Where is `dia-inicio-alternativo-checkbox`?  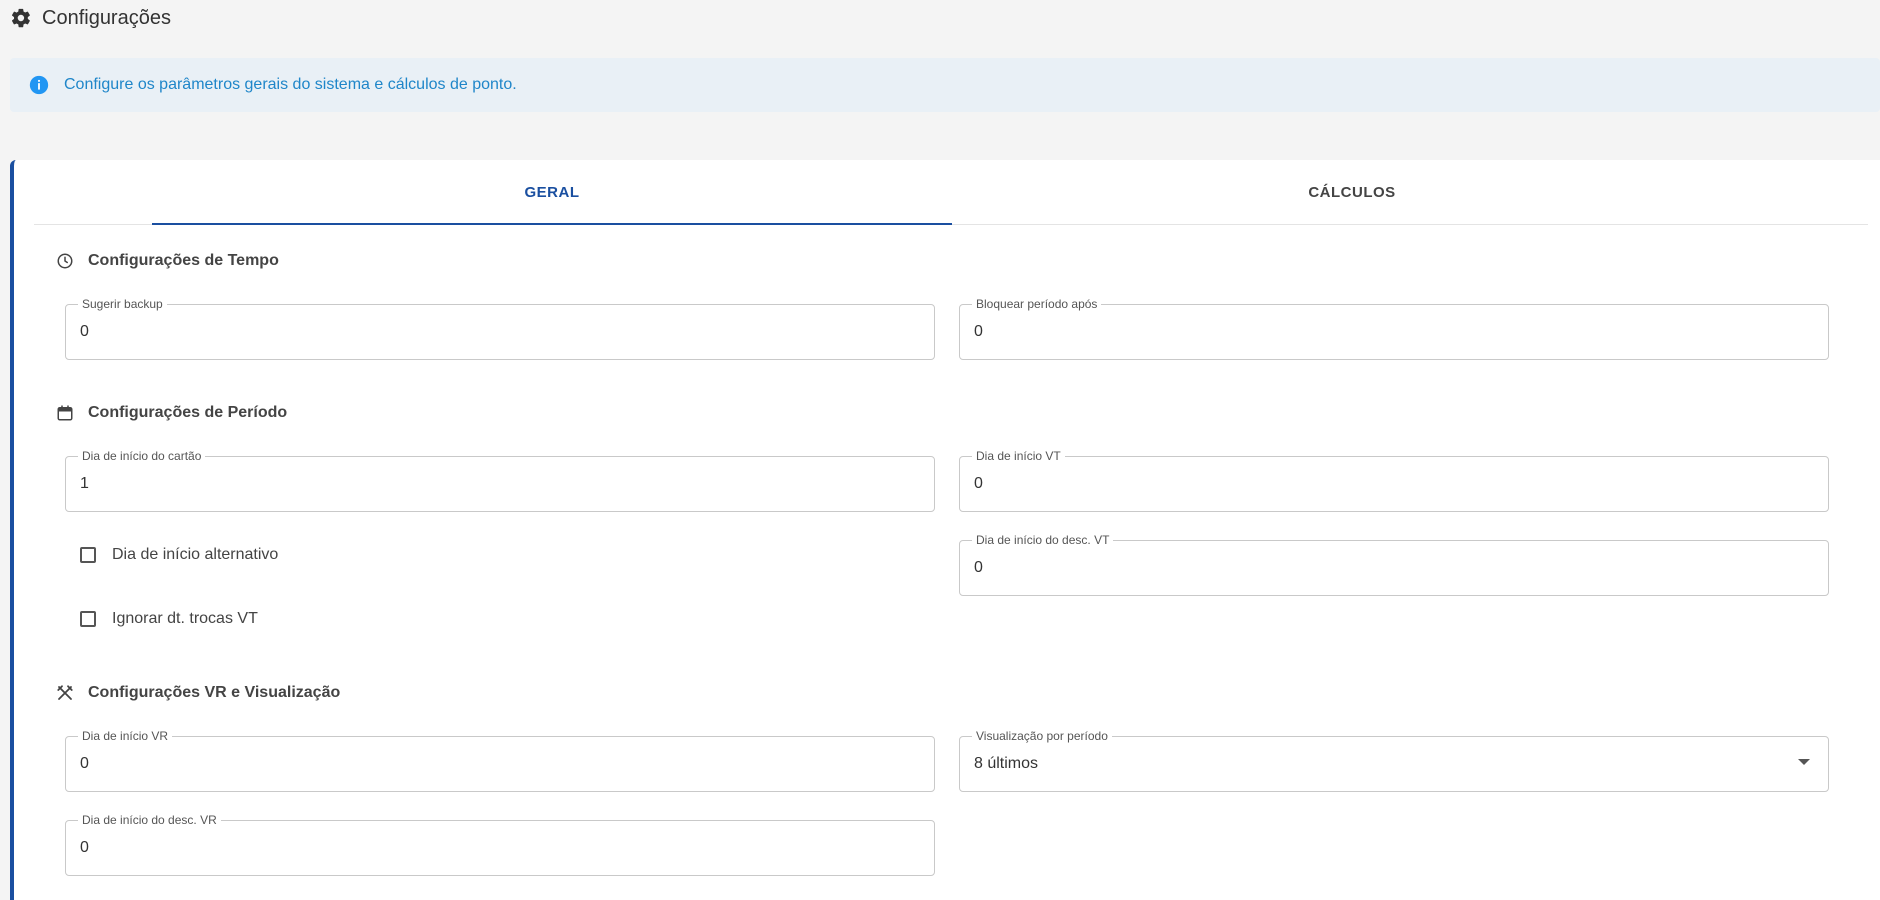
dia-inicio-alternativo-checkbox is located at coordinates (88, 555).